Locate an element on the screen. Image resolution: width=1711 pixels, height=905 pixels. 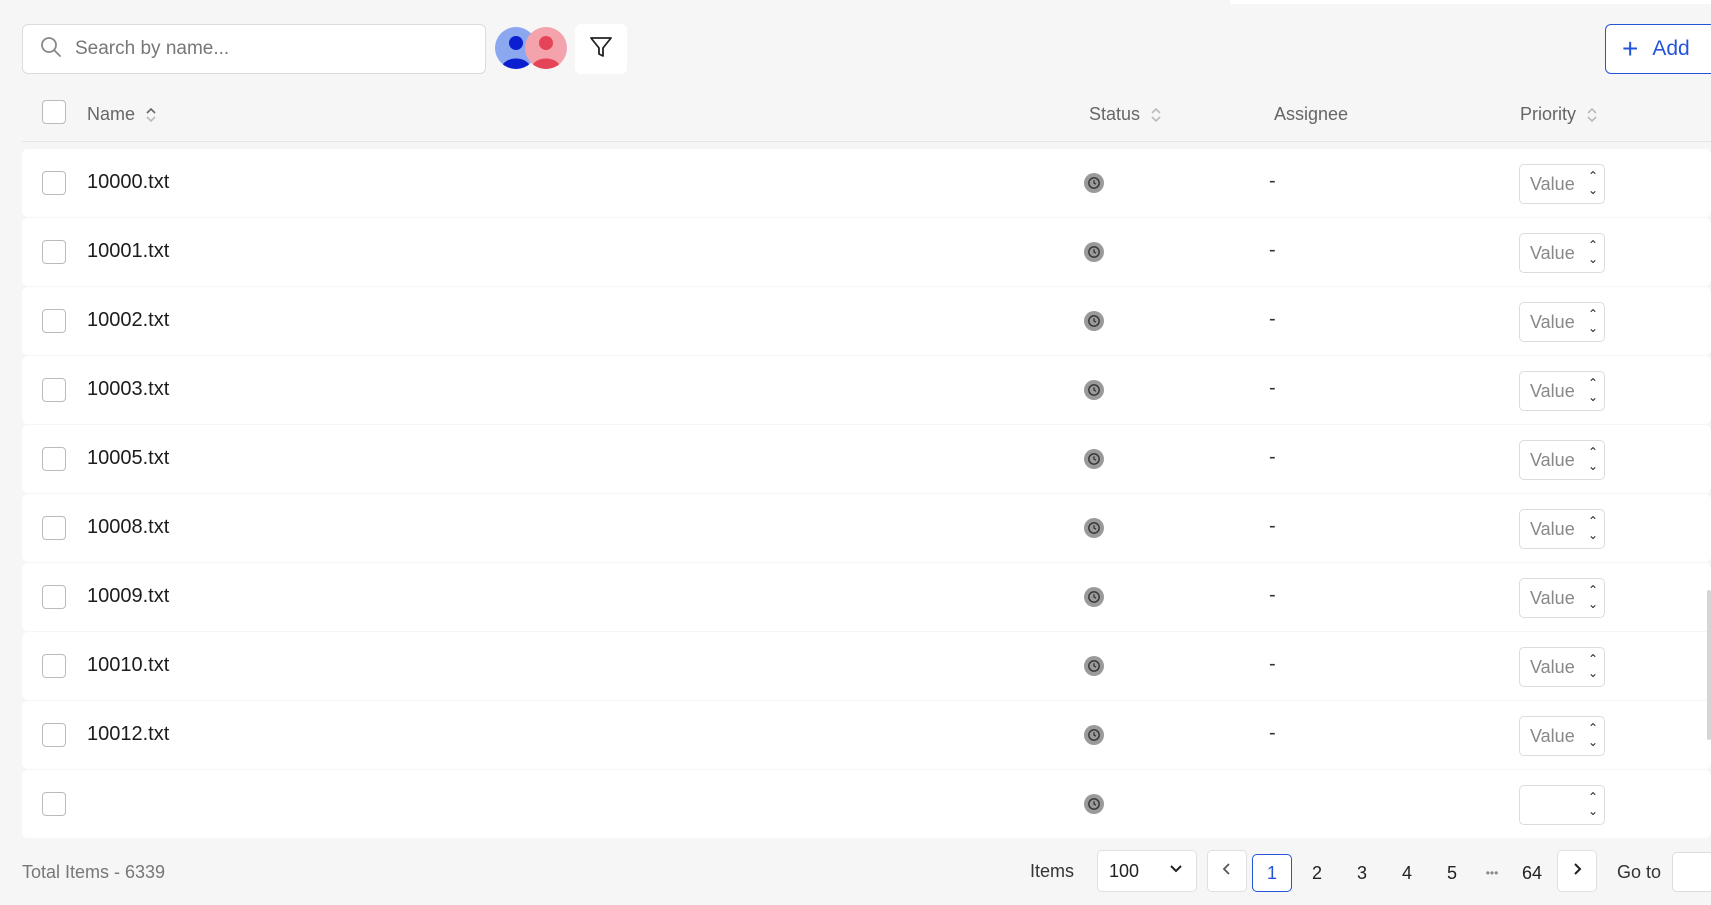
table-row: 10012.txt - Value ⌃ ⌄ is located at coordinates (866, 735).